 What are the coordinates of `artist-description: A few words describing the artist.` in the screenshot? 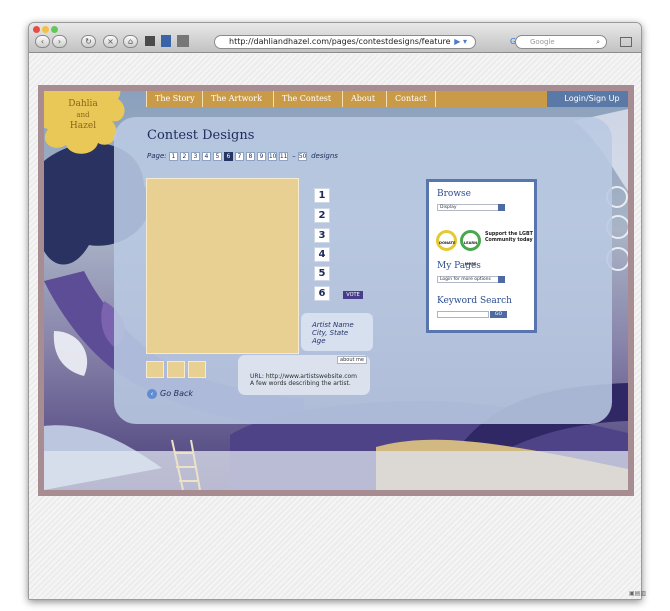 It's located at (300, 383).